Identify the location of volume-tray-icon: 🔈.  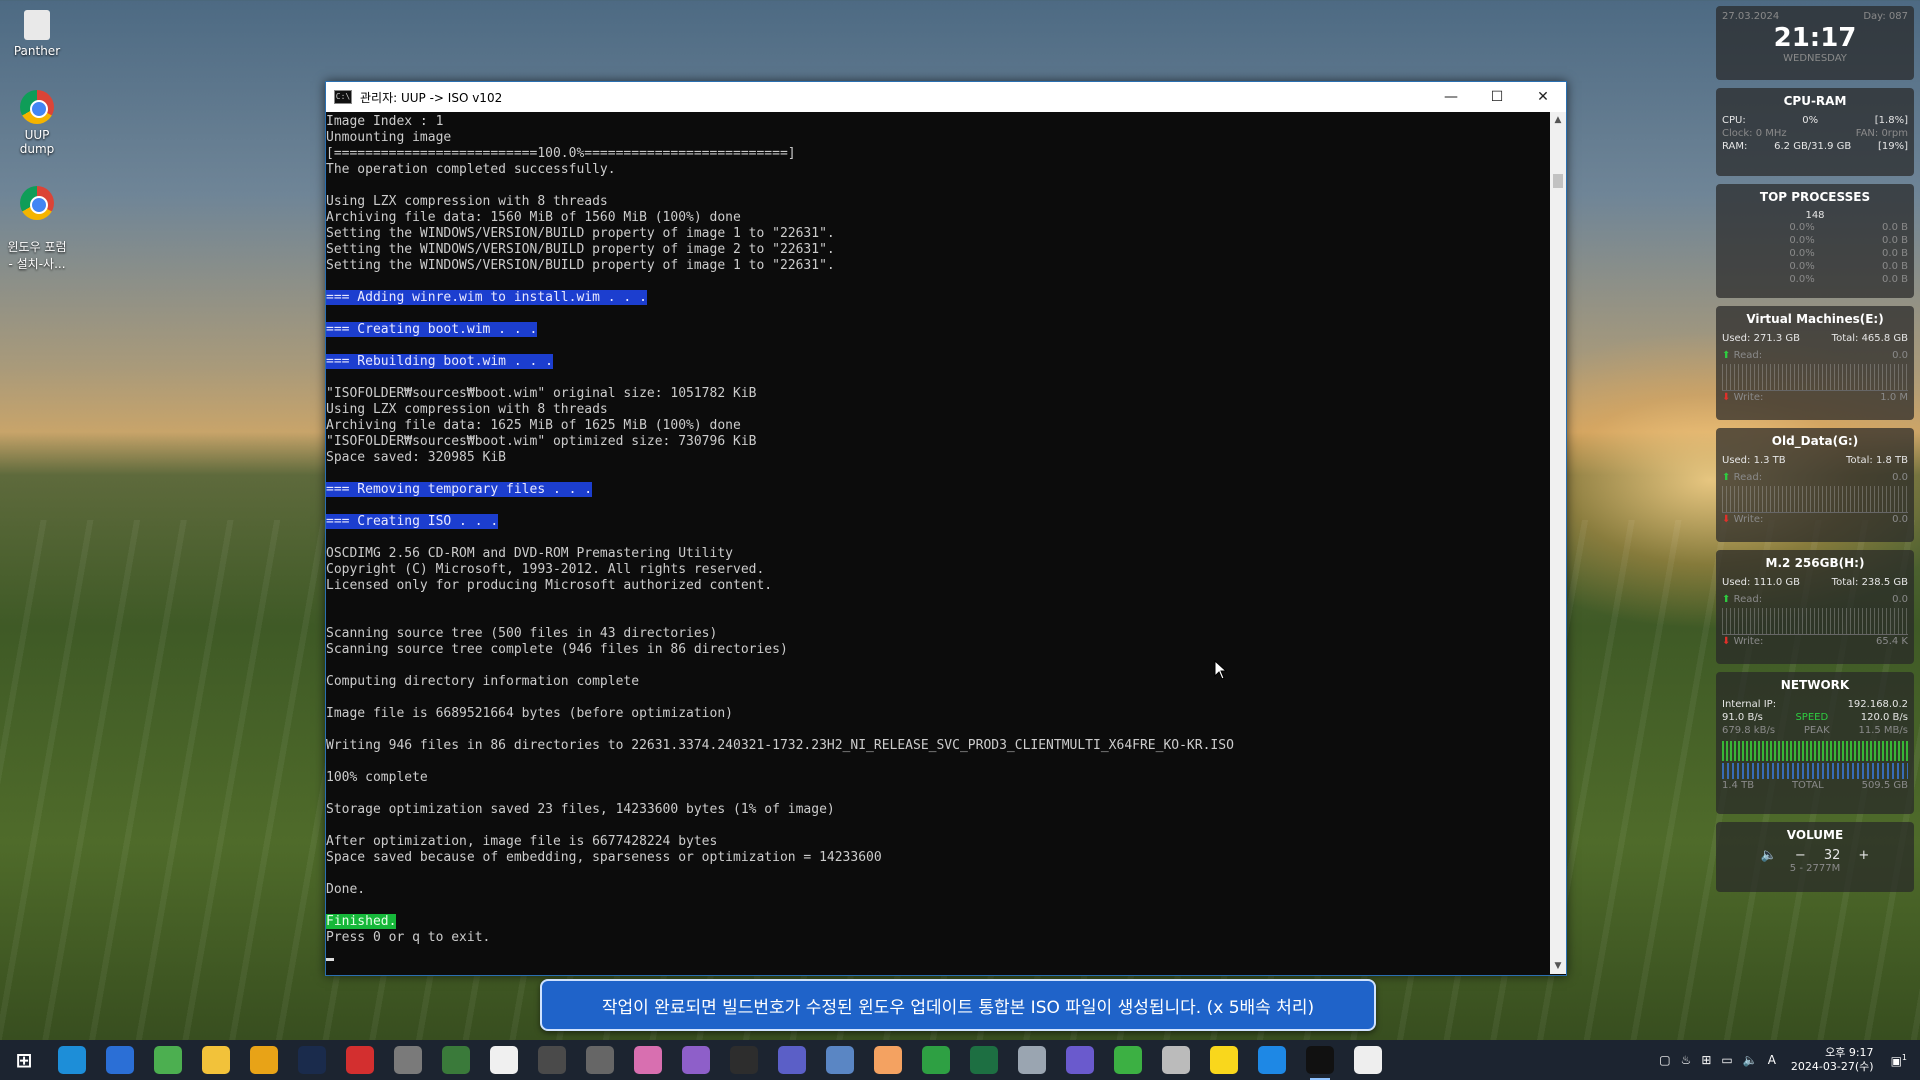
(1750, 1060).